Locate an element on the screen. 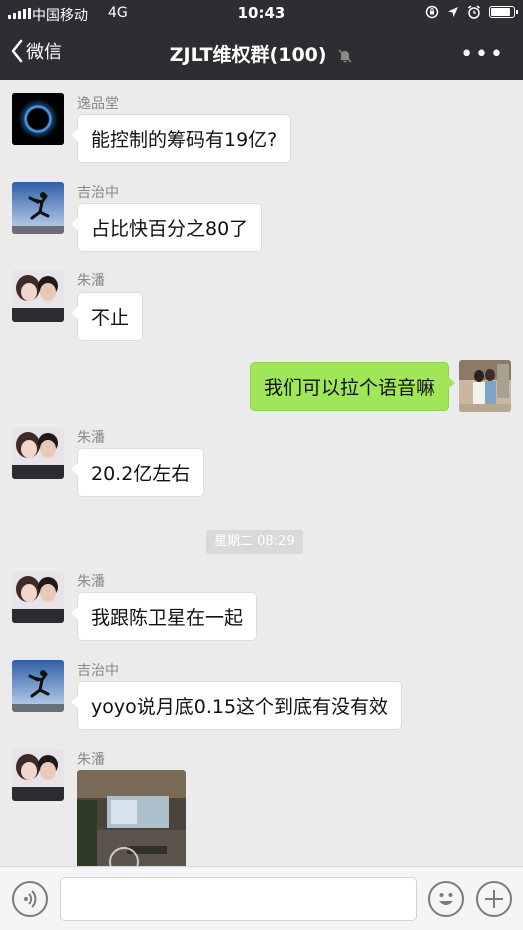 Image resolution: width=523 pixels, height=930 pixels. message-bubble: 占比快百分之80了 is located at coordinates (166, 227).